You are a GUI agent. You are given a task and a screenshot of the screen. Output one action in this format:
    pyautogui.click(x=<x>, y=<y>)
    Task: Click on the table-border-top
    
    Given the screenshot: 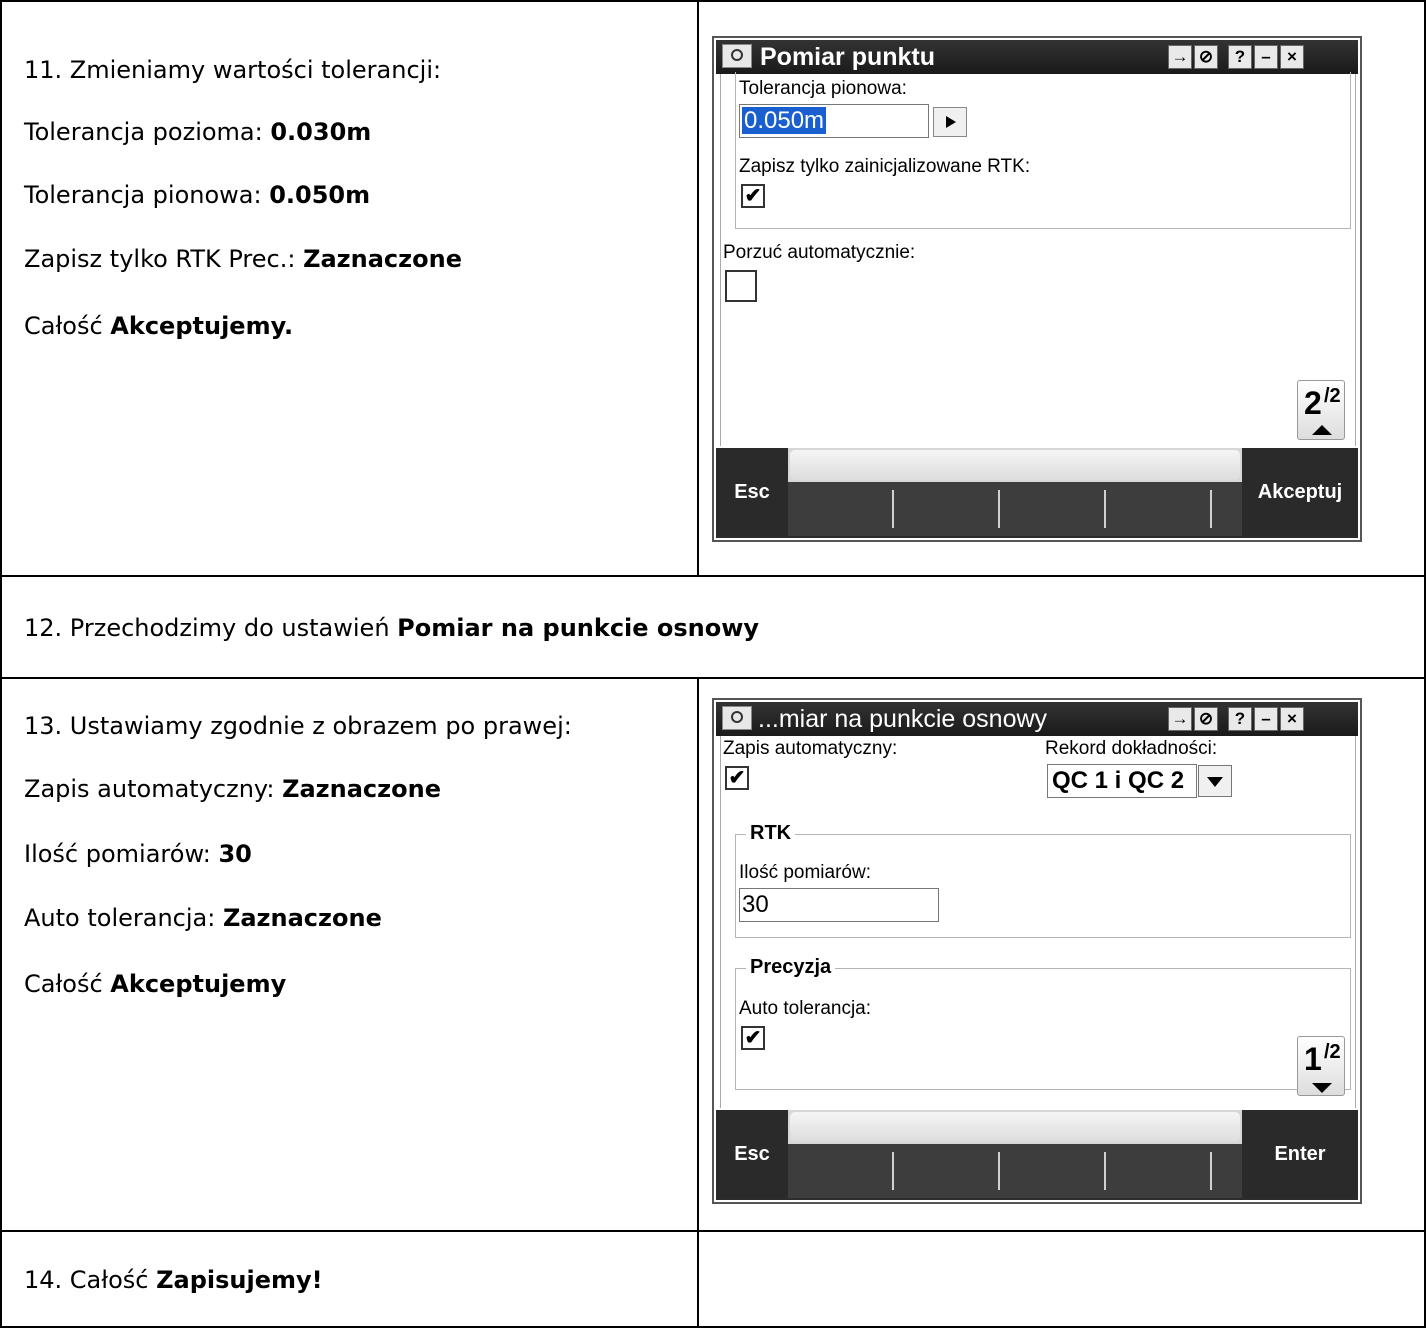 What is the action you would take?
    pyautogui.click(x=713, y=1)
    